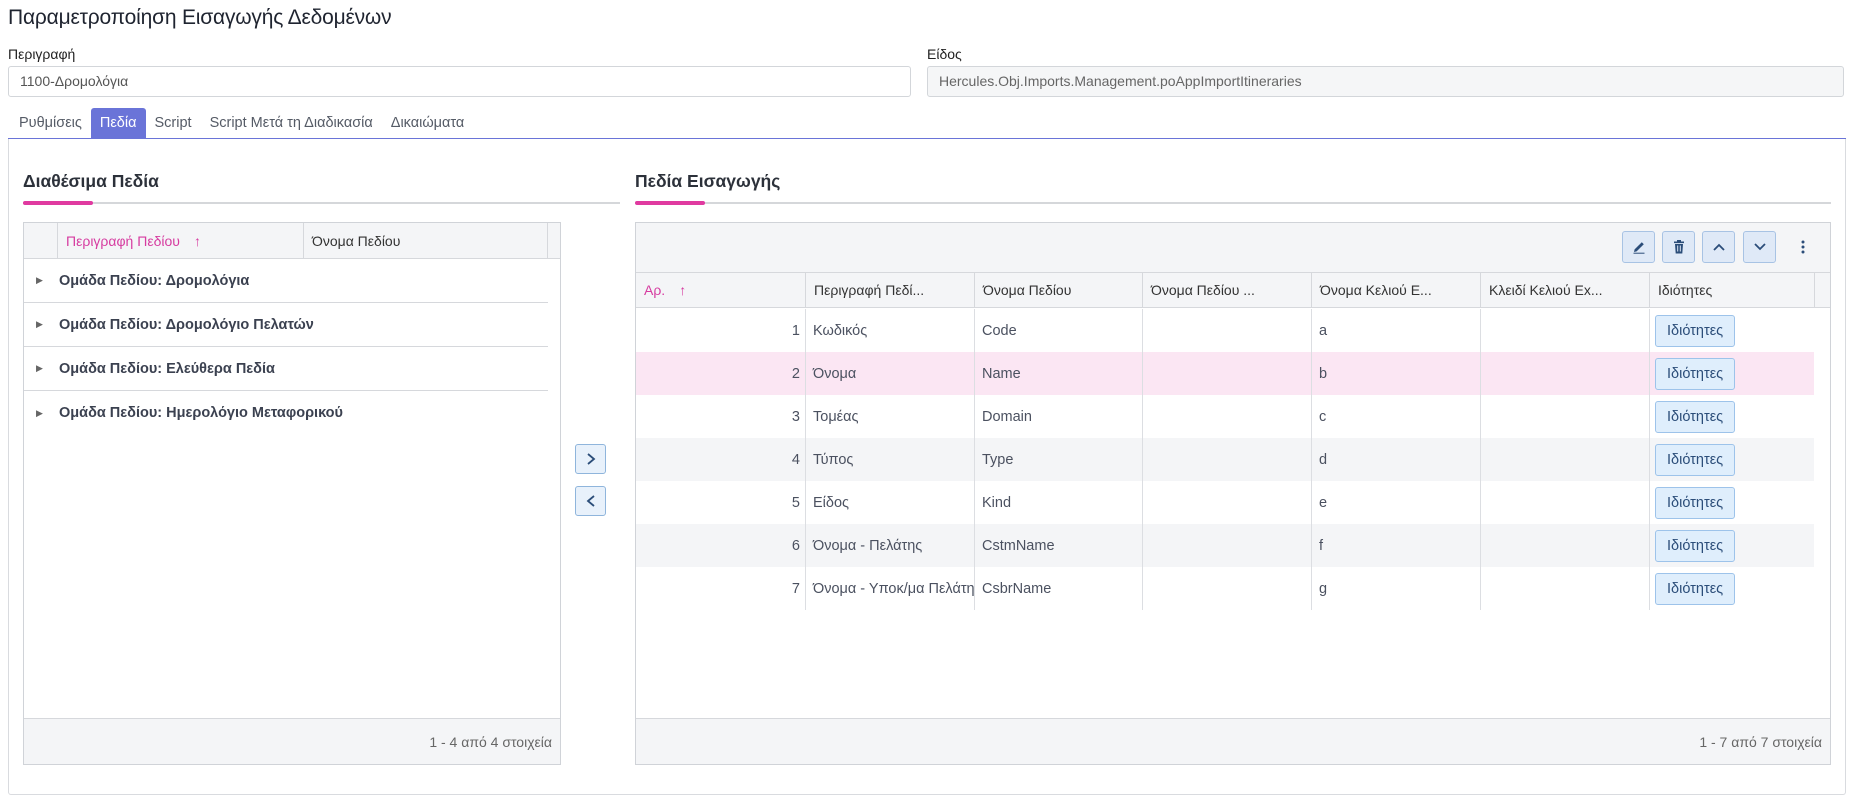 The image size is (1855, 798). What do you see at coordinates (670, 203) in the screenshot?
I see `import-fields-accent` at bounding box center [670, 203].